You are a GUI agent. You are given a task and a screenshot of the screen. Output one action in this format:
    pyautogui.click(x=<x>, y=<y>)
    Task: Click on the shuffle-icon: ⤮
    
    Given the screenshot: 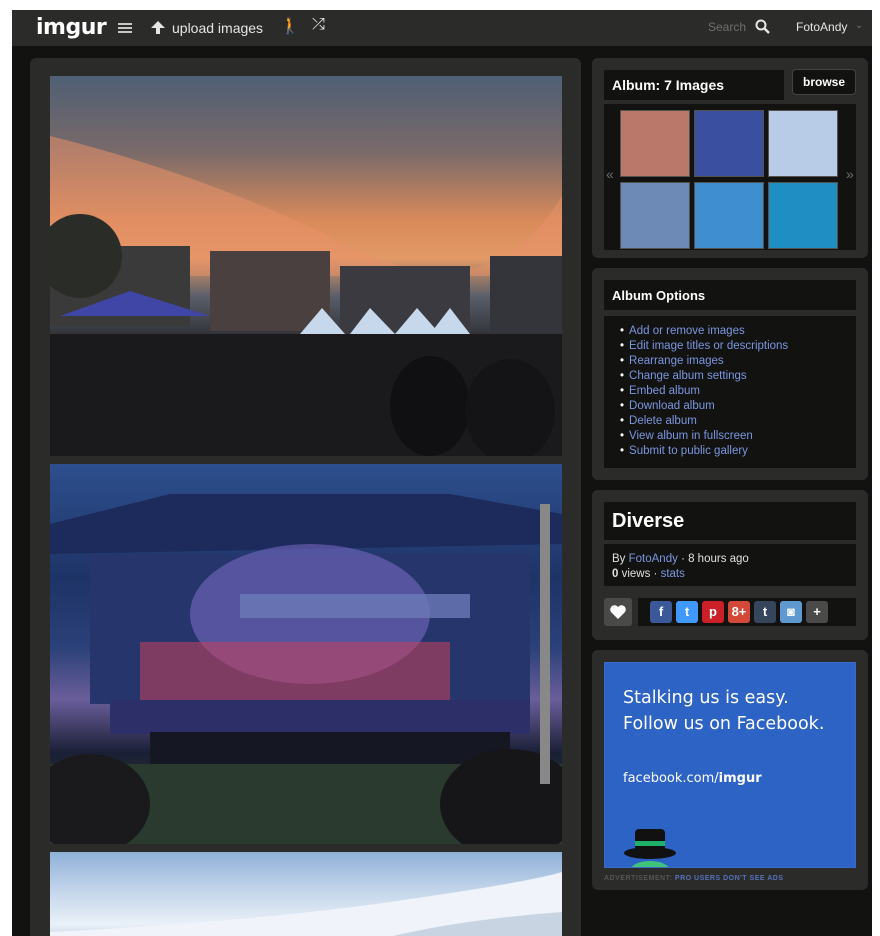 What is the action you would take?
    pyautogui.click(x=318, y=25)
    